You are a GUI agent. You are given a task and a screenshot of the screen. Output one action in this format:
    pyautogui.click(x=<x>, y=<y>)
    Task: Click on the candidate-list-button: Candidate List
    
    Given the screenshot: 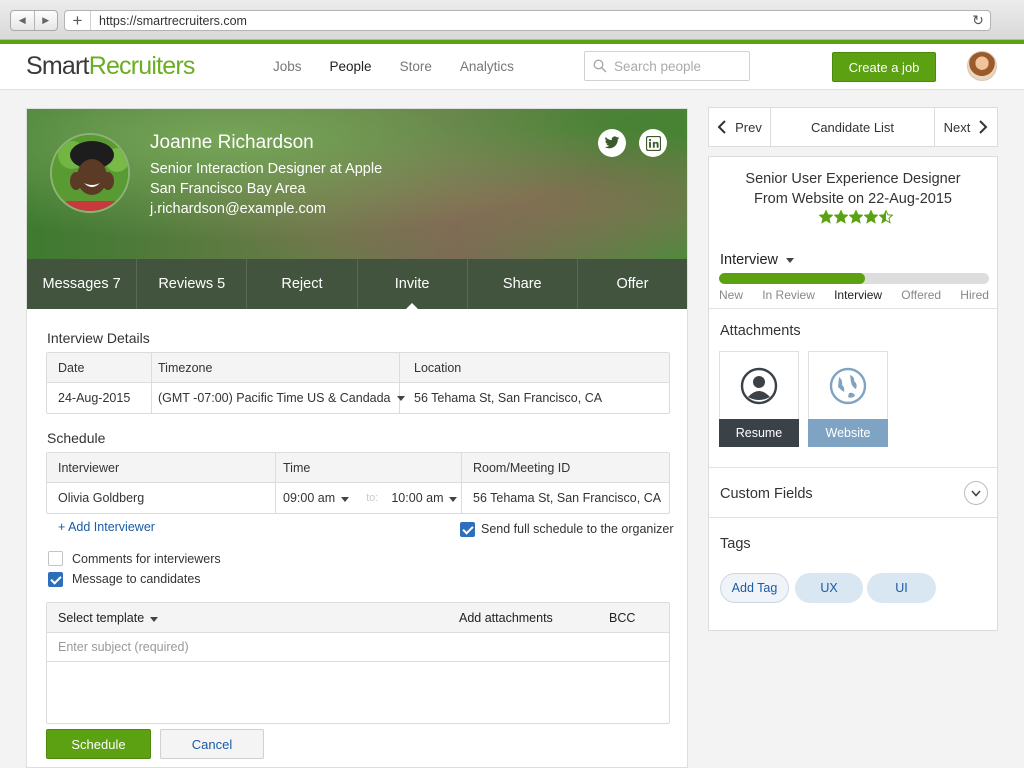 What is the action you would take?
    pyautogui.click(x=853, y=127)
    